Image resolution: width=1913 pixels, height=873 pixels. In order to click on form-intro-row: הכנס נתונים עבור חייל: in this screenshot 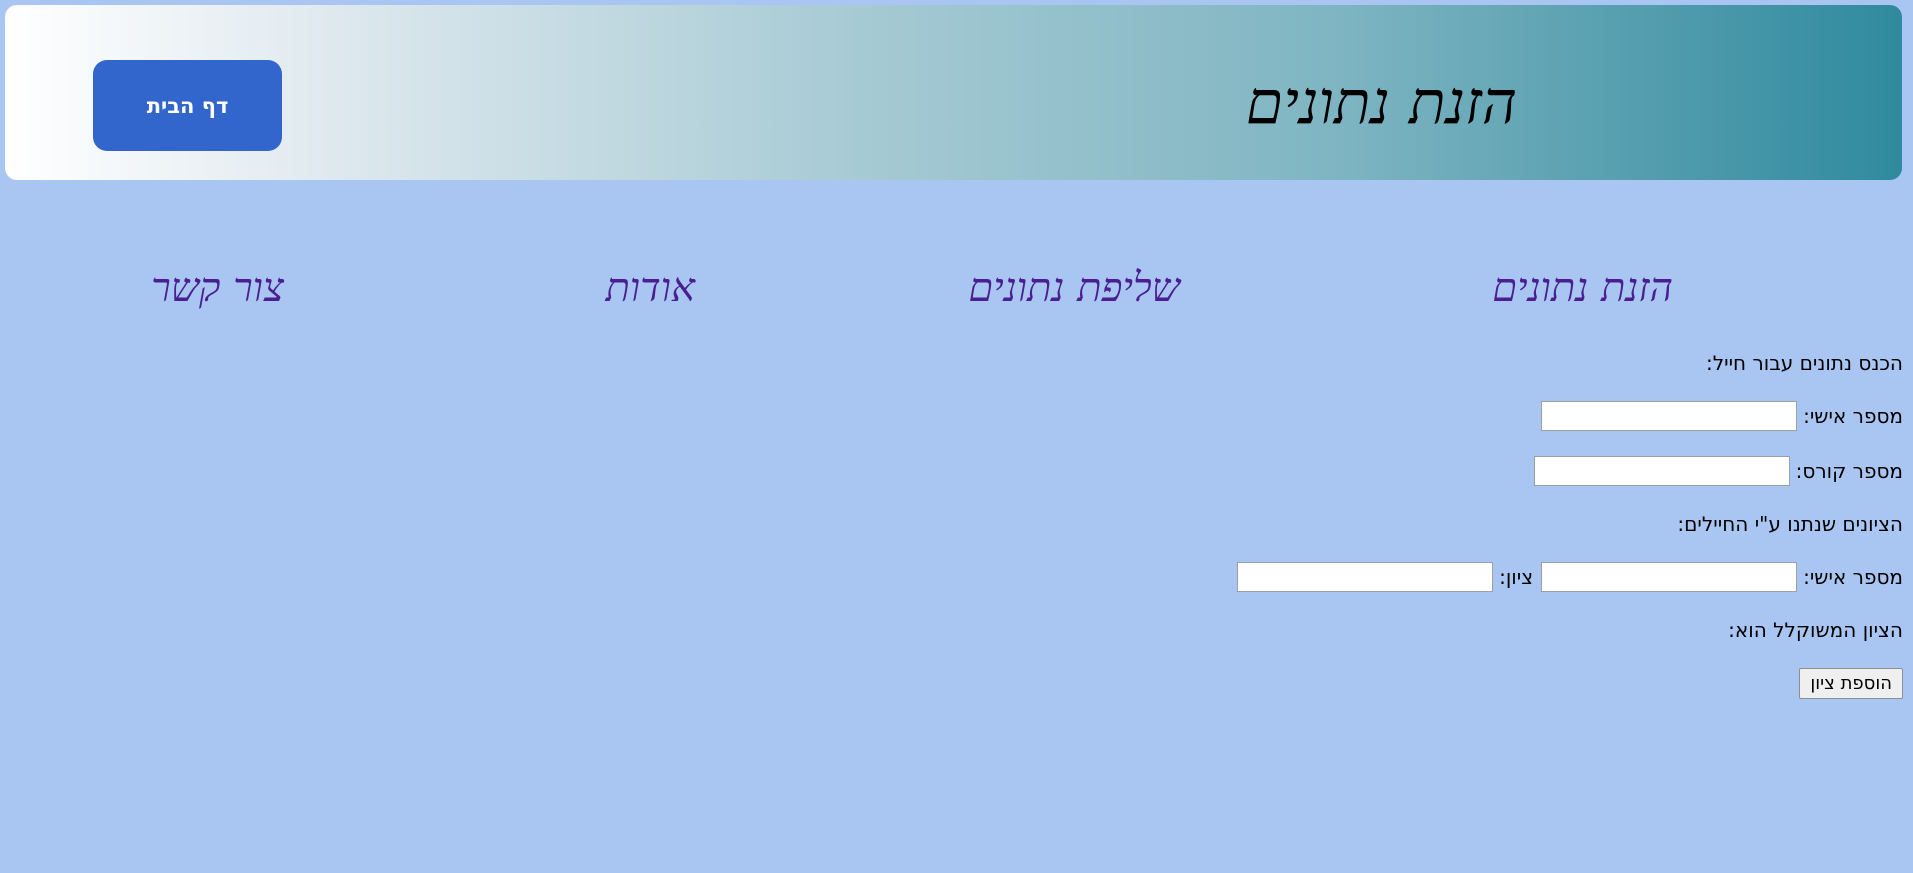, I will do `click(1453, 363)`.